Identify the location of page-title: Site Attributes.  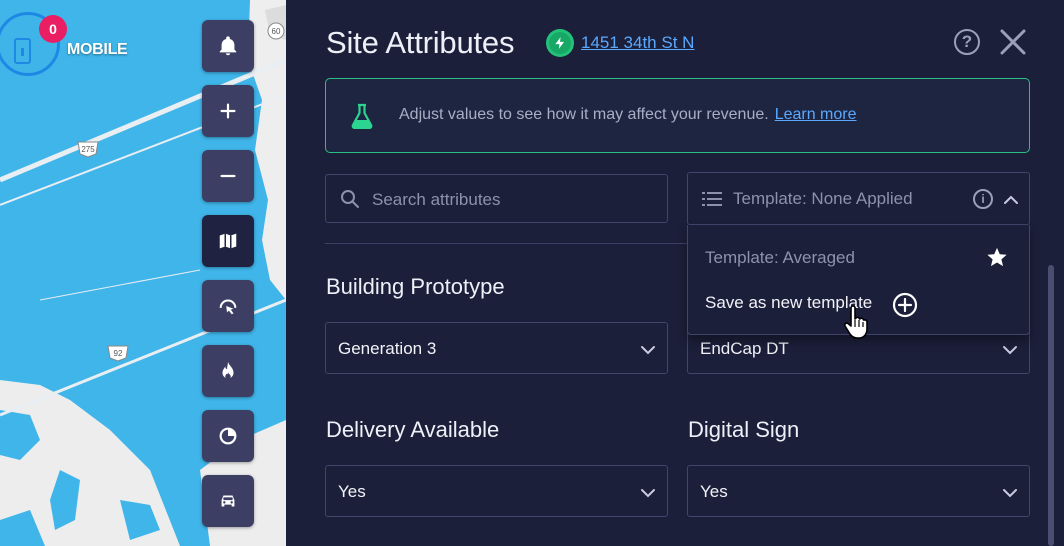
(420, 42).